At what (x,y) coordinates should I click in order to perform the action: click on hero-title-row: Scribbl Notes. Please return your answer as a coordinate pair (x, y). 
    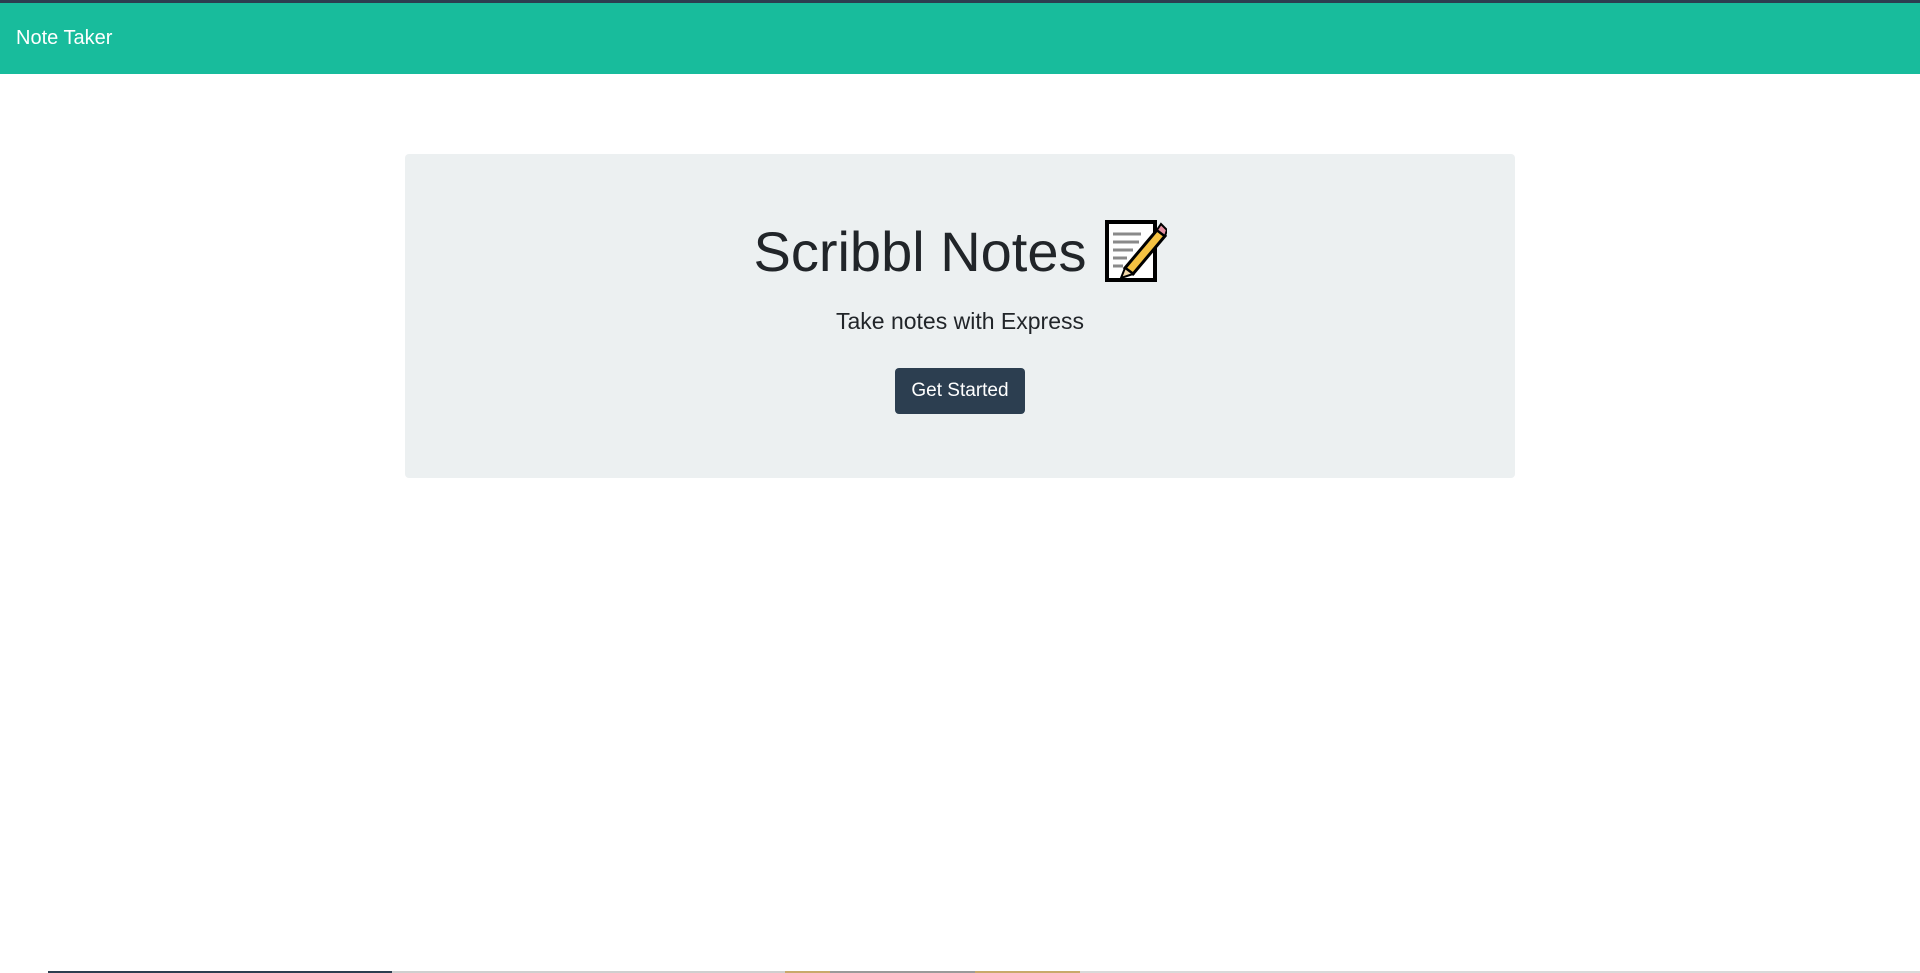
    Looking at the image, I should click on (960, 252).